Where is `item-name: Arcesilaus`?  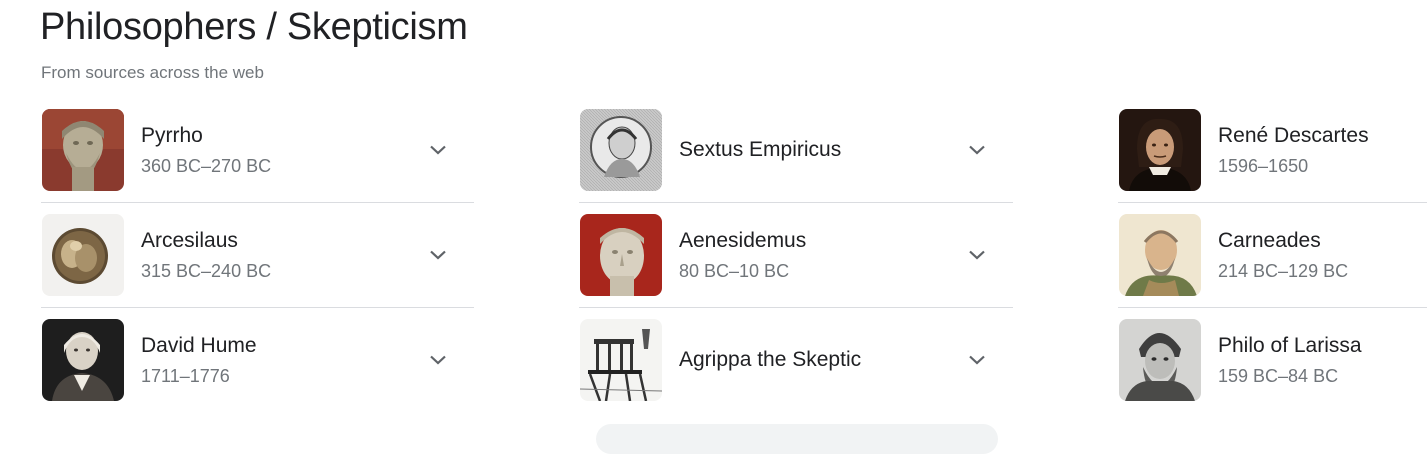 item-name: Arcesilaus is located at coordinates (189, 240).